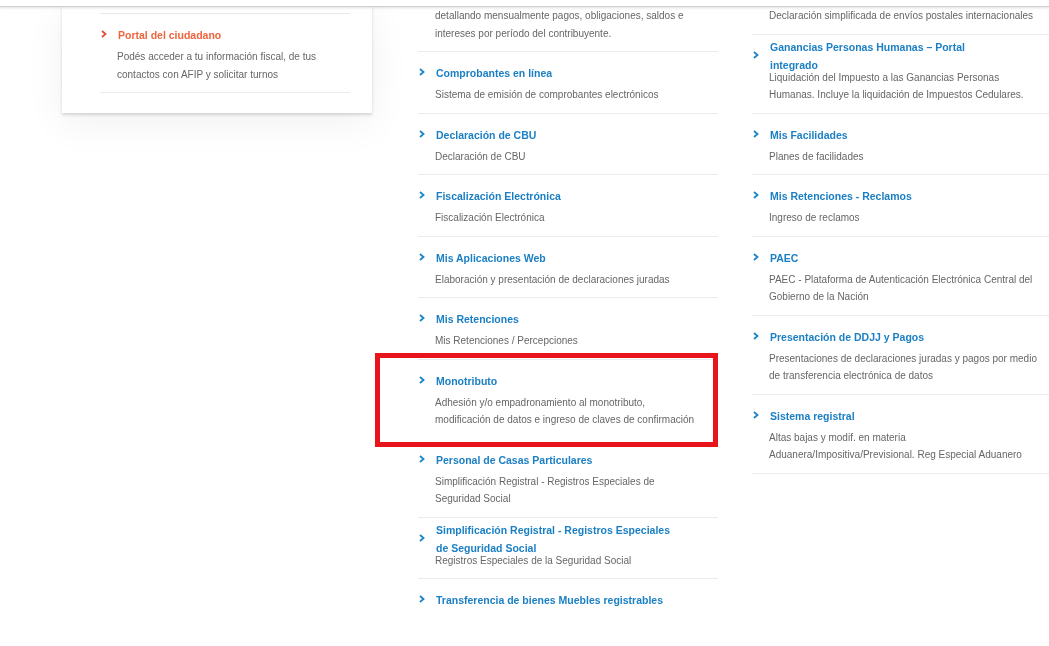  I want to click on service-link: Portal del ciudadano, so click(170, 35).